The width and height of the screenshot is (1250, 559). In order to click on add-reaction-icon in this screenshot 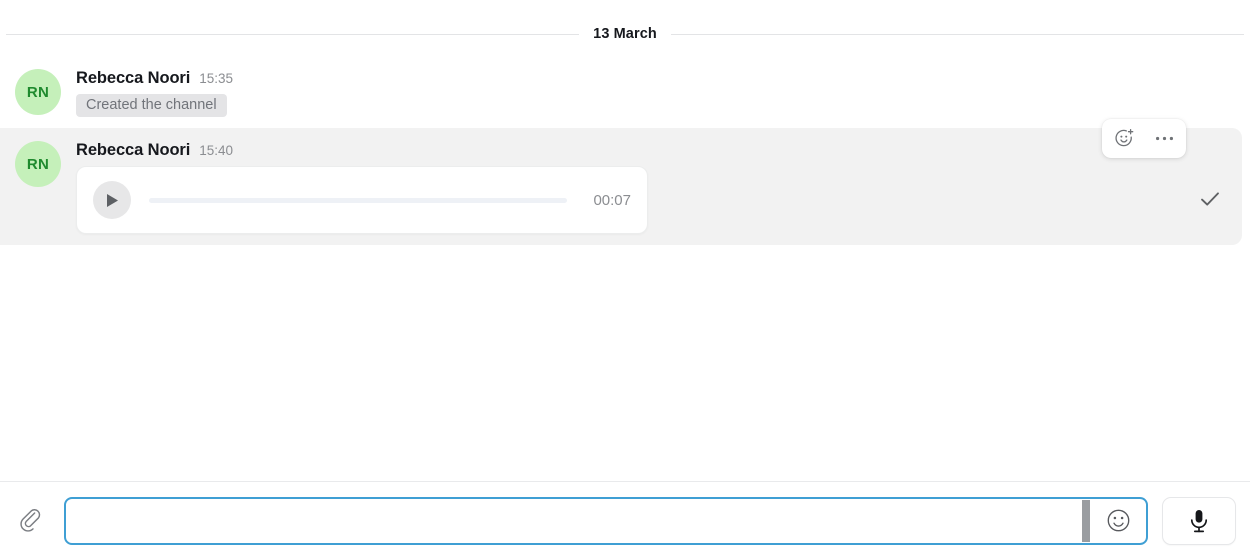, I will do `click(1124, 138)`.